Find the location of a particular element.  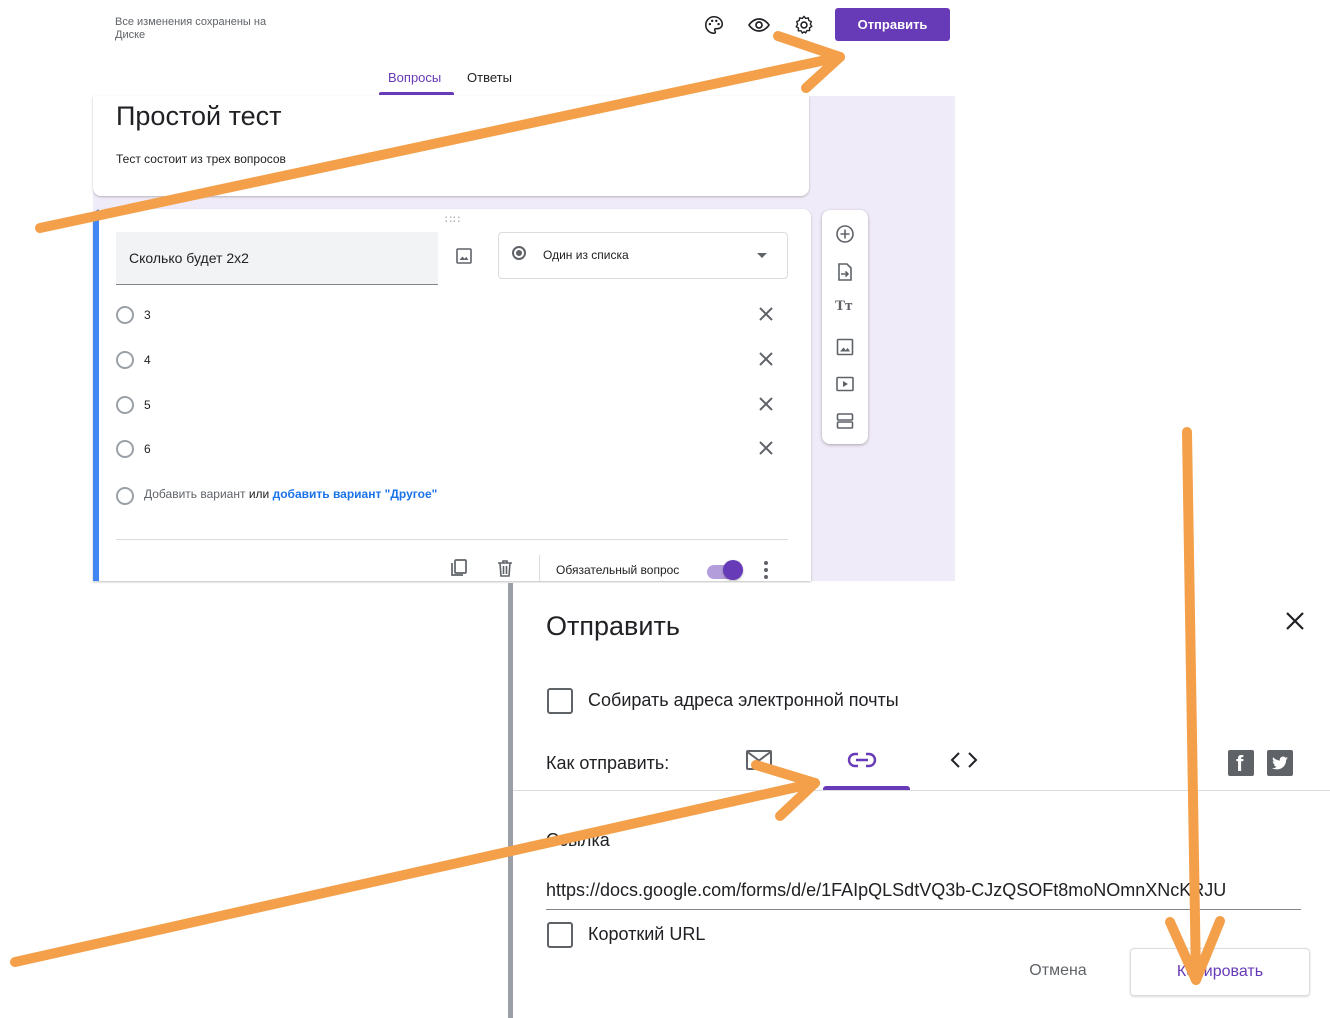

import-questions-icon is located at coordinates (845, 272).